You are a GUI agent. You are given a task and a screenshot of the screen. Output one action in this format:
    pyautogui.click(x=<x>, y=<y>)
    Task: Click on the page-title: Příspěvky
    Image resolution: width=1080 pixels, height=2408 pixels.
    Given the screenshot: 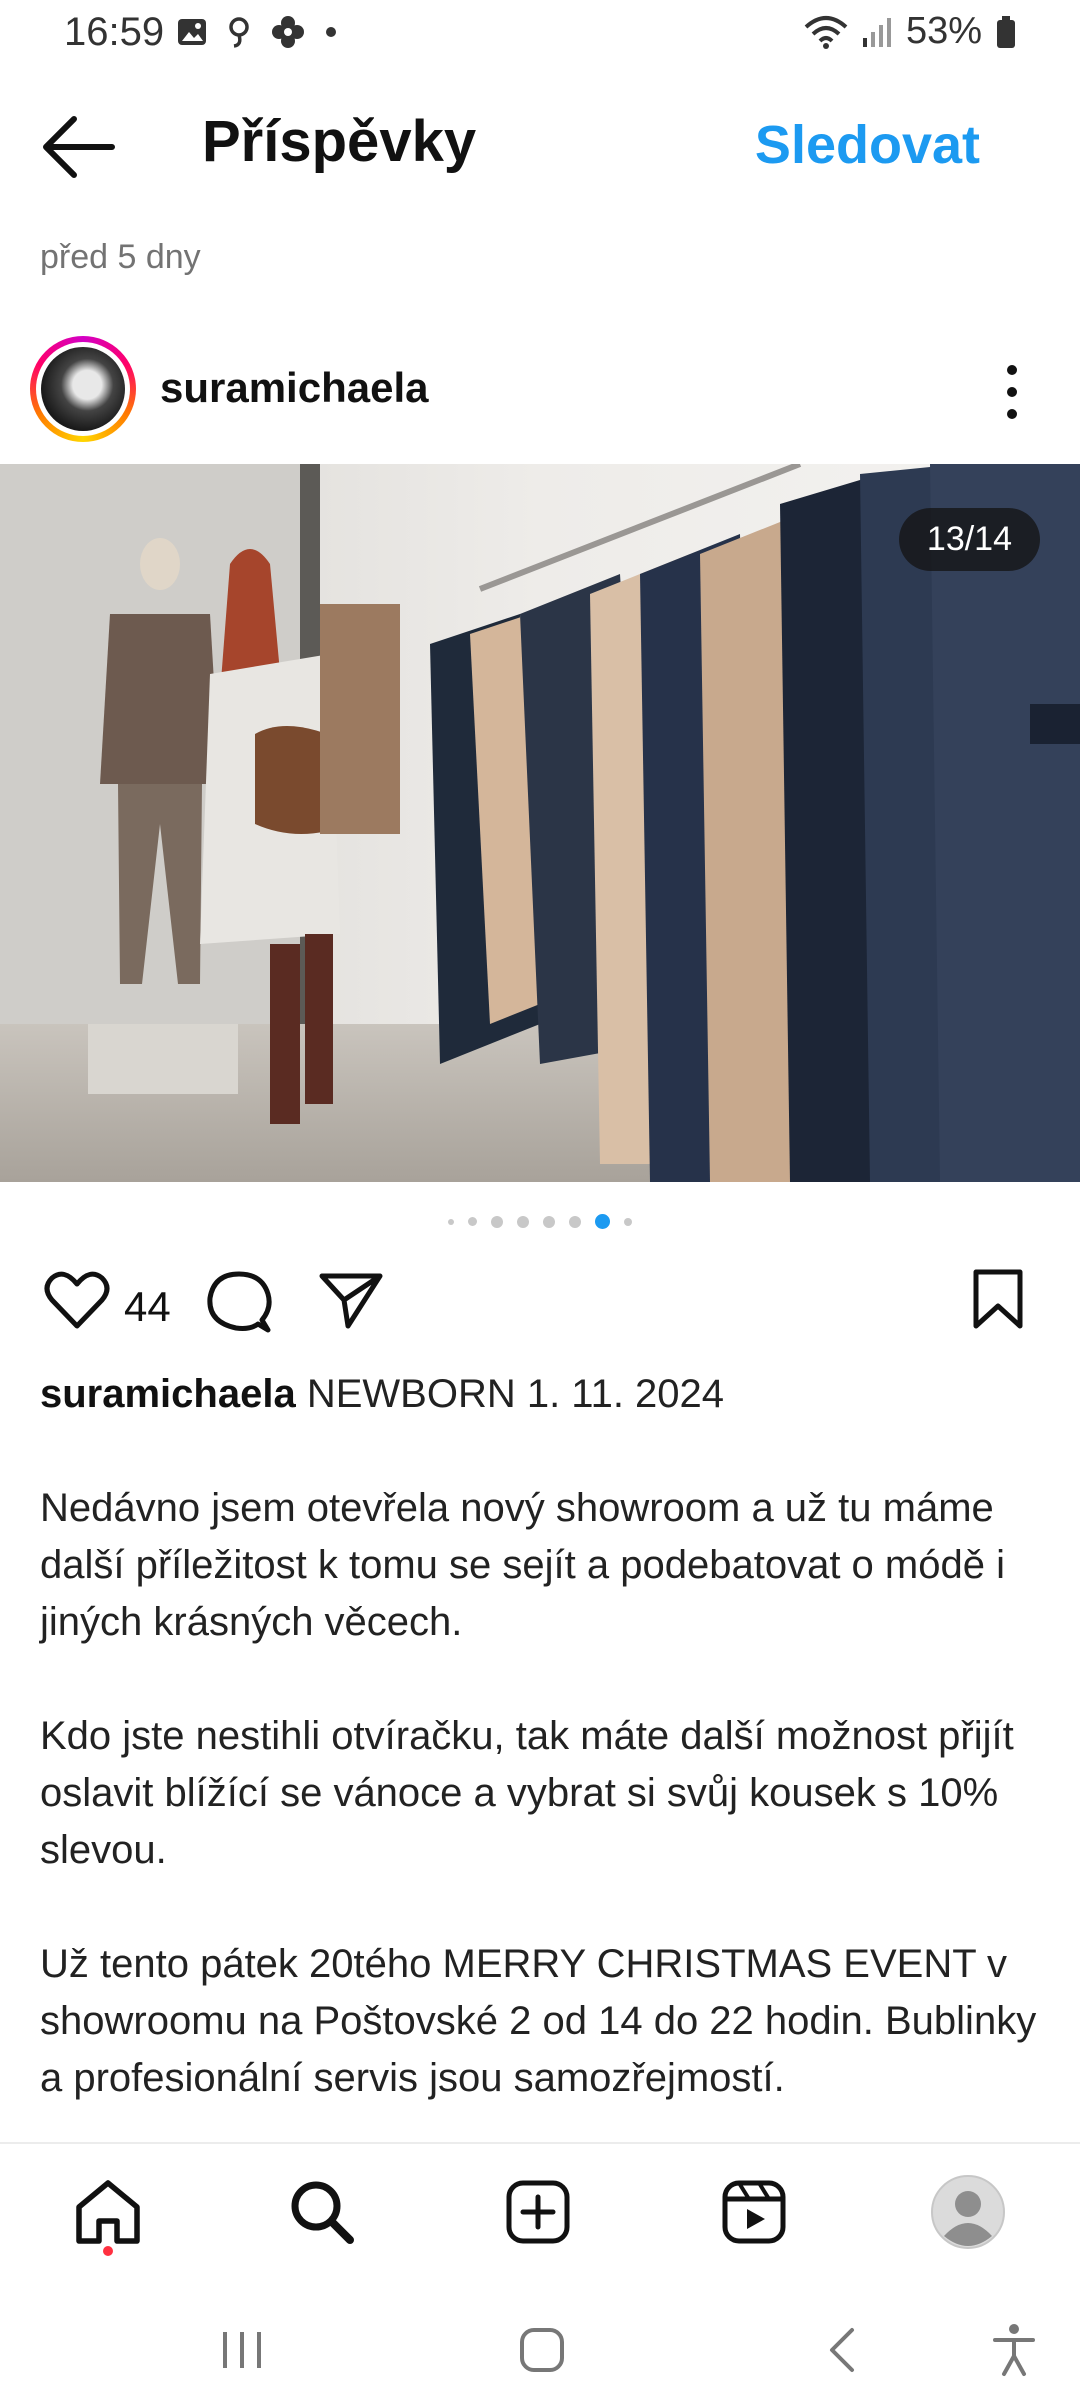 What is the action you would take?
    pyautogui.click(x=339, y=141)
    